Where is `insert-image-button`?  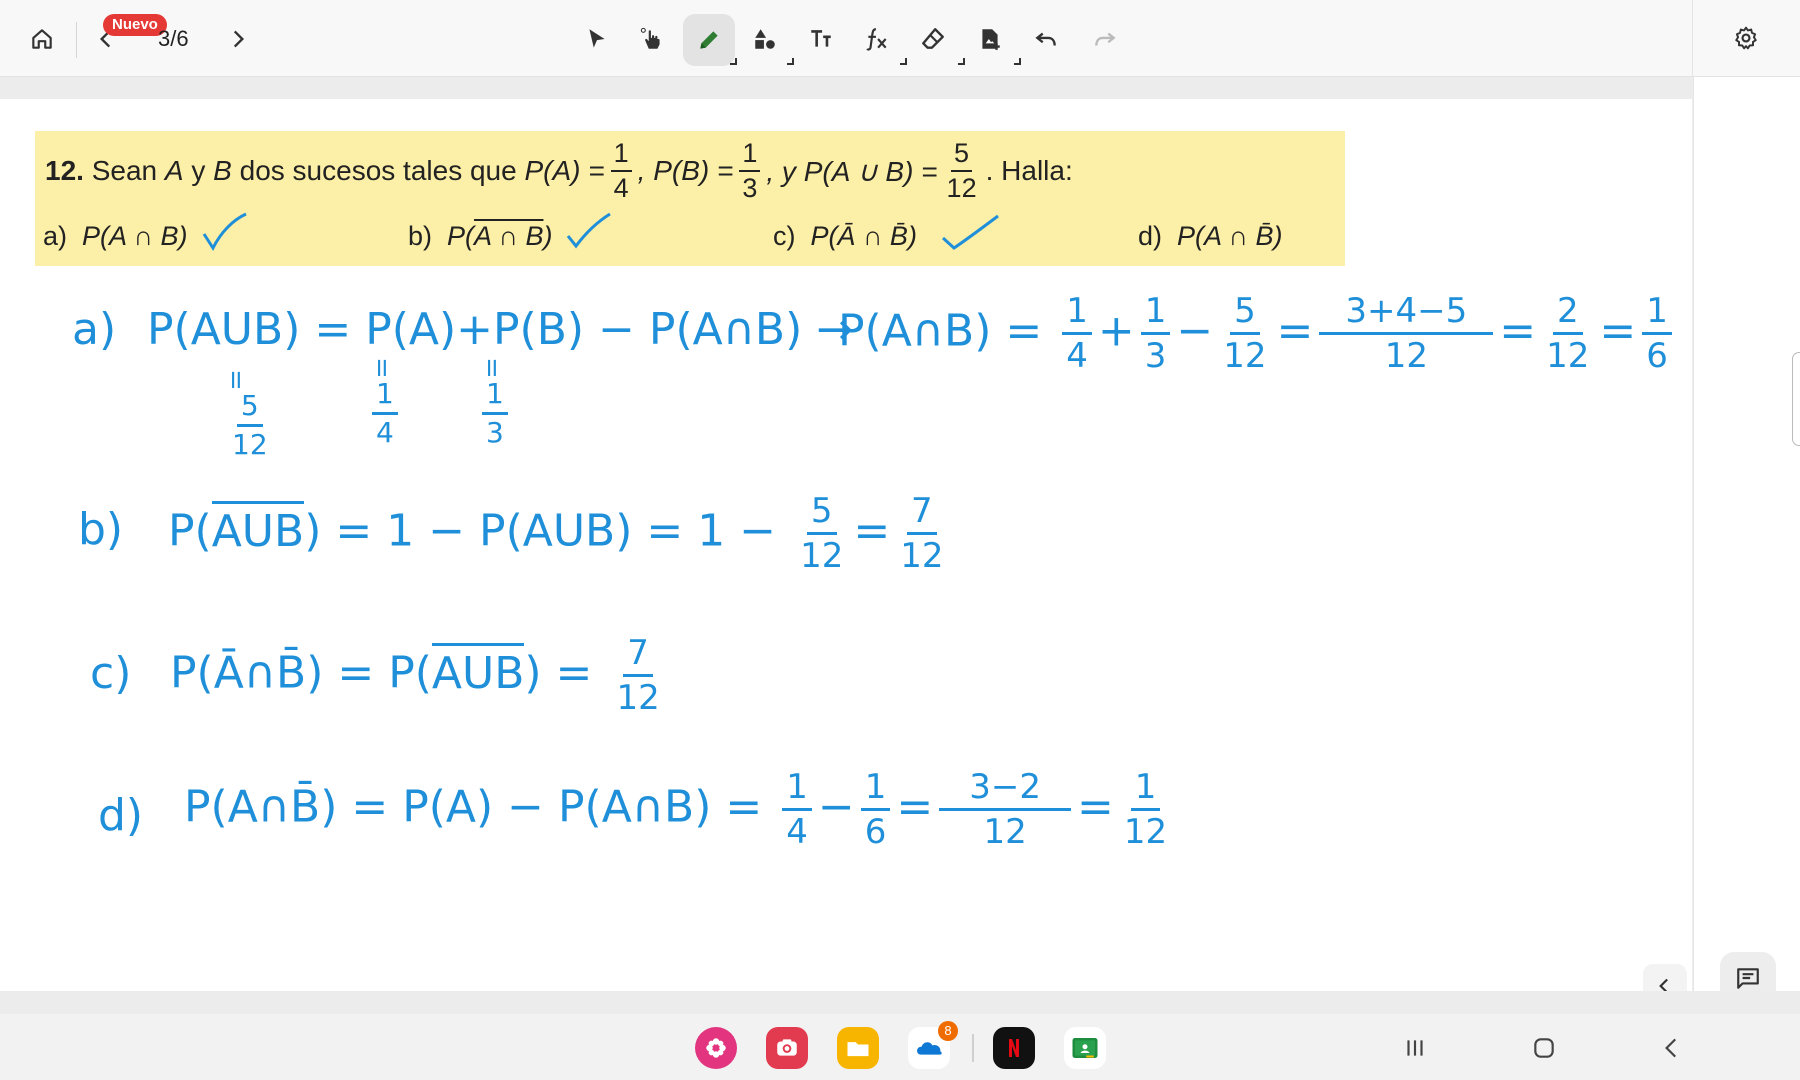 insert-image-button is located at coordinates (990, 39).